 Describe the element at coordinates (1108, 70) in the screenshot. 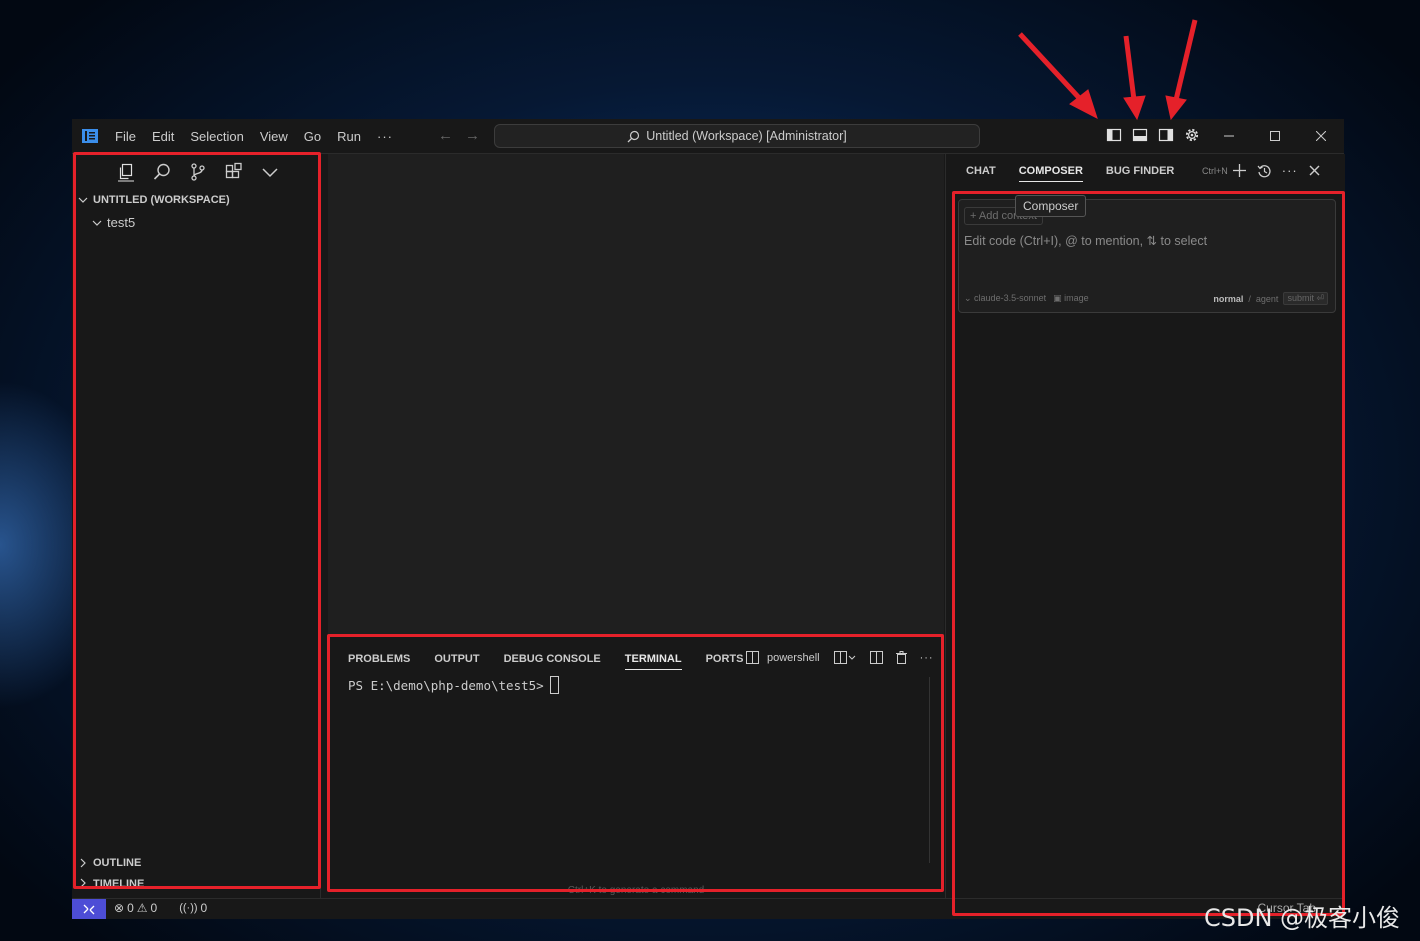

I see `annotation-arrows` at that location.